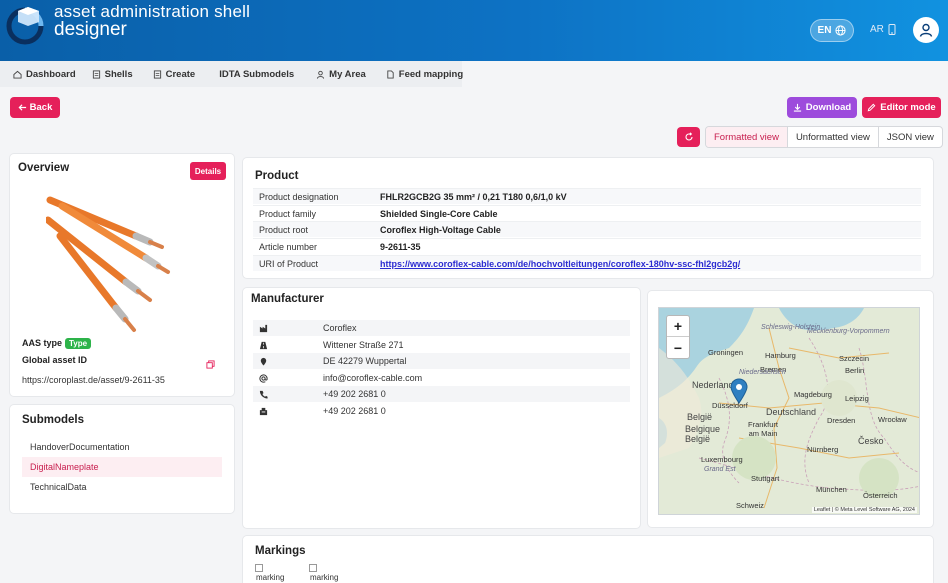  I want to click on download-button-label: Download, so click(828, 107).